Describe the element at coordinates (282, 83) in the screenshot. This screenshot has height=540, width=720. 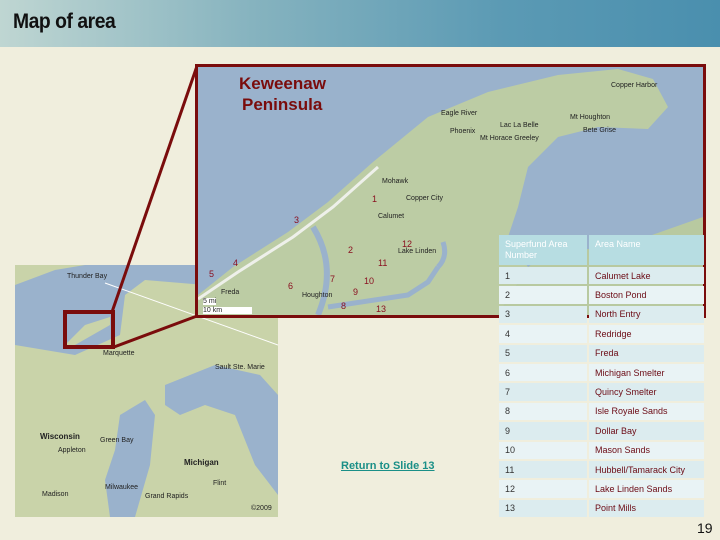
I see `inset-title-line: Keweenaw` at that location.